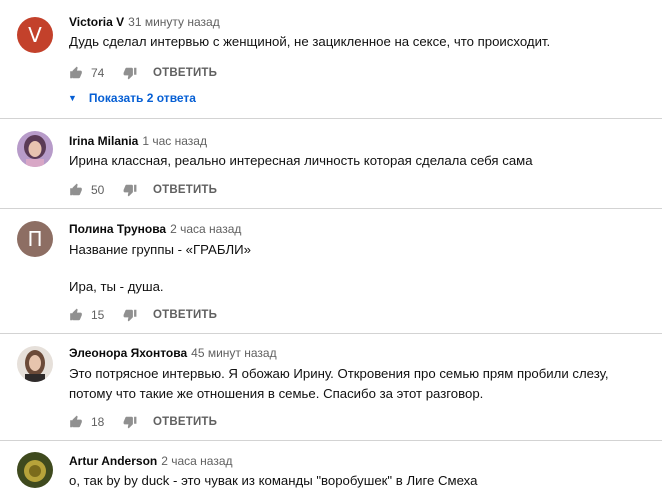 Image resolution: width=662 pixels, height=492 pixels. I want to click on comment-text: Ира, ты - душа., so click(116, 286).